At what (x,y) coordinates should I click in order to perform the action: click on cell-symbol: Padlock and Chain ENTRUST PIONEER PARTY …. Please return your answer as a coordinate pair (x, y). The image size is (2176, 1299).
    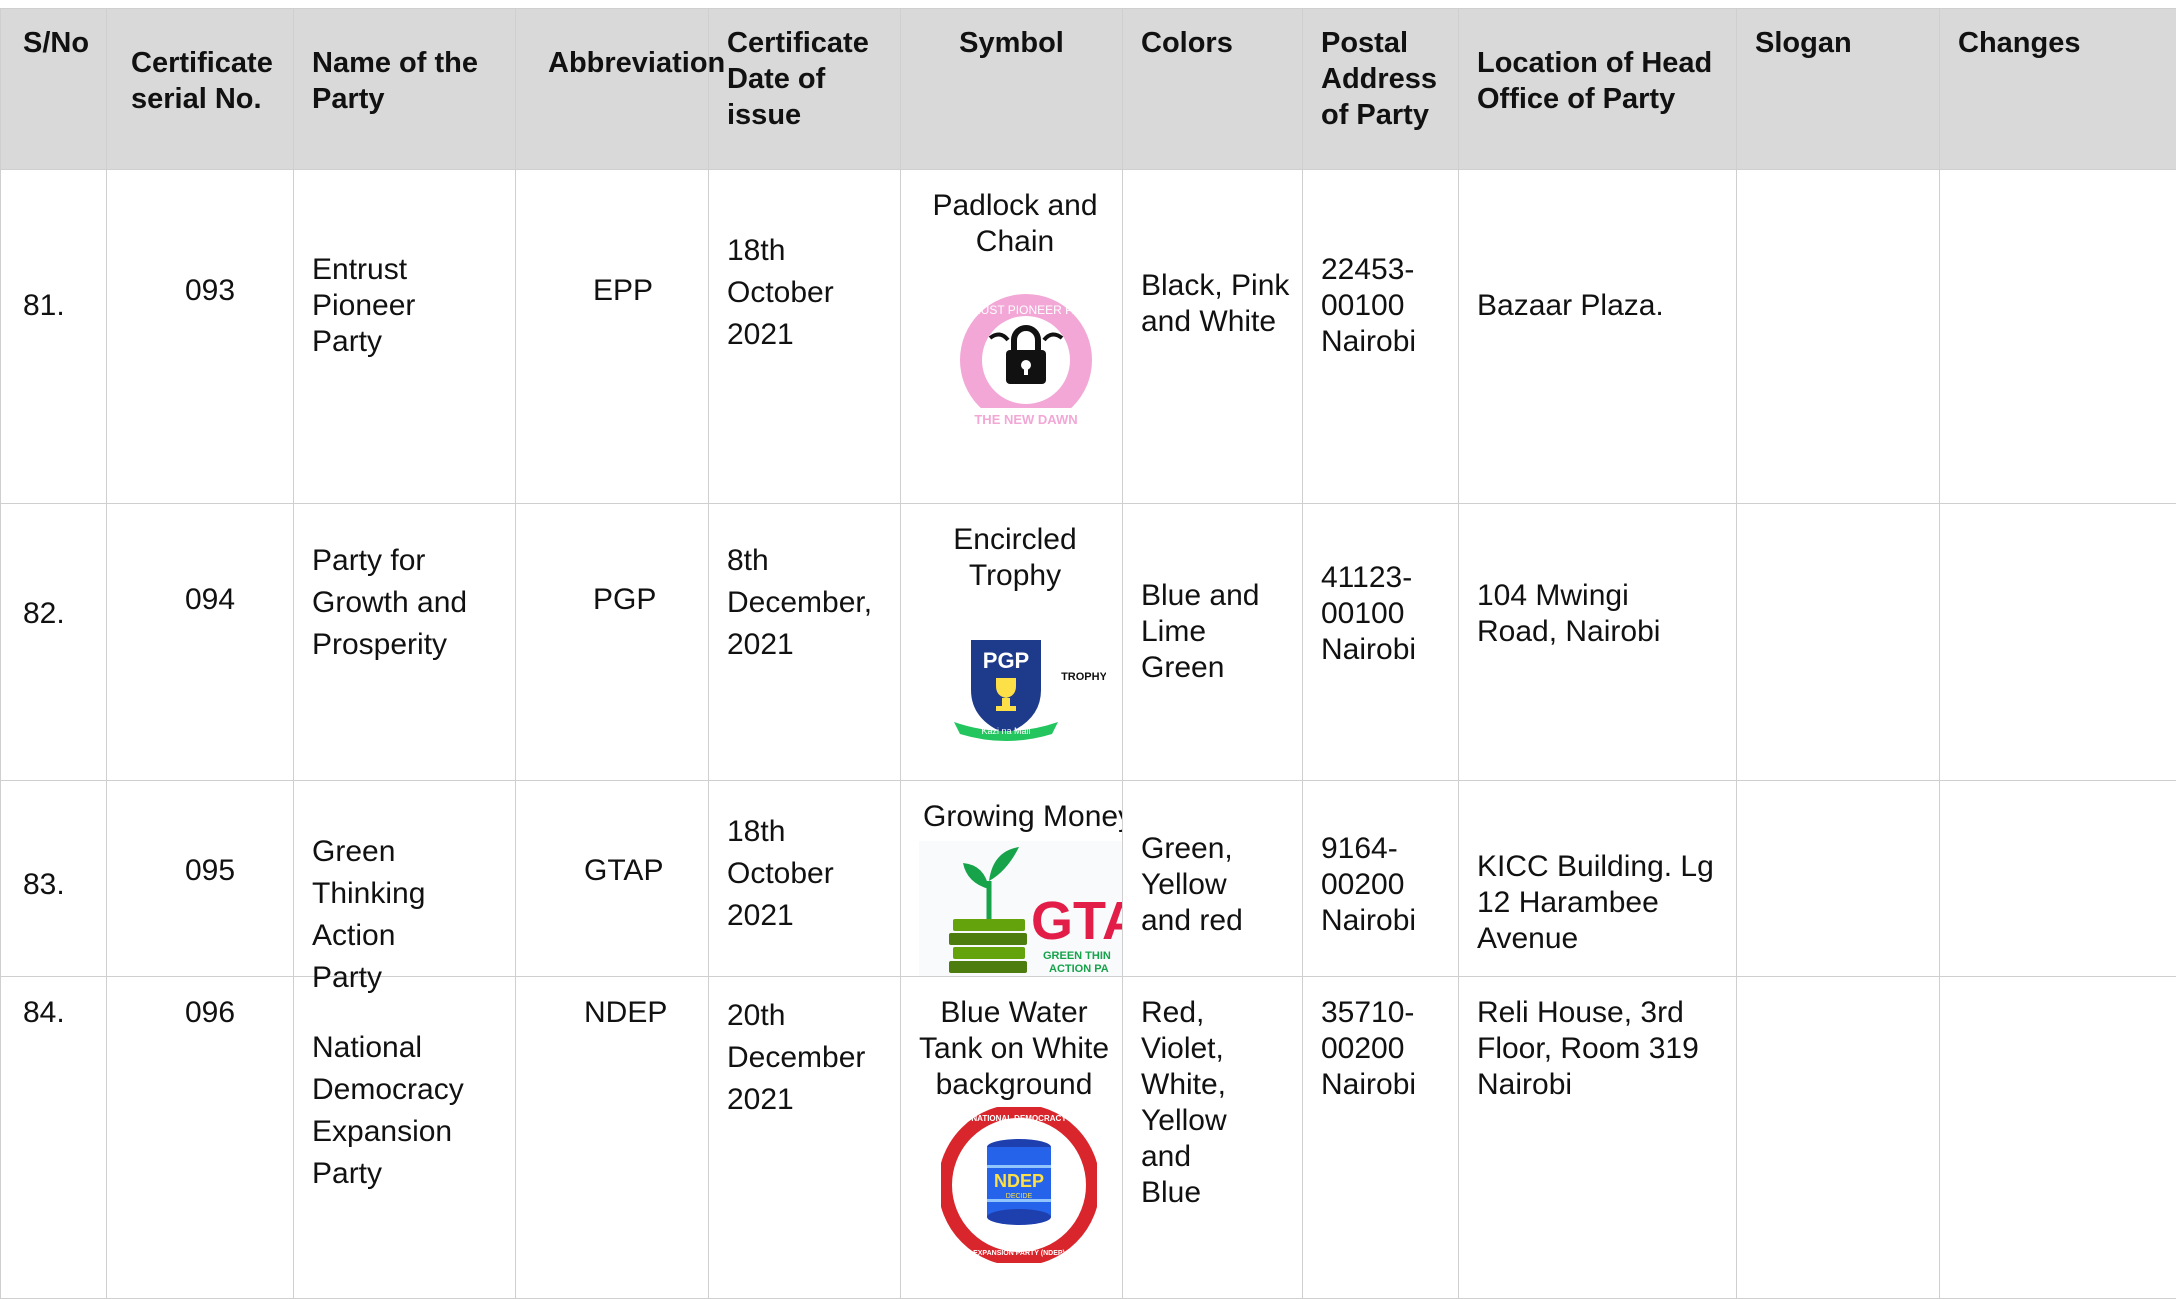
    Looking at the image, I should click on (1012, 337).